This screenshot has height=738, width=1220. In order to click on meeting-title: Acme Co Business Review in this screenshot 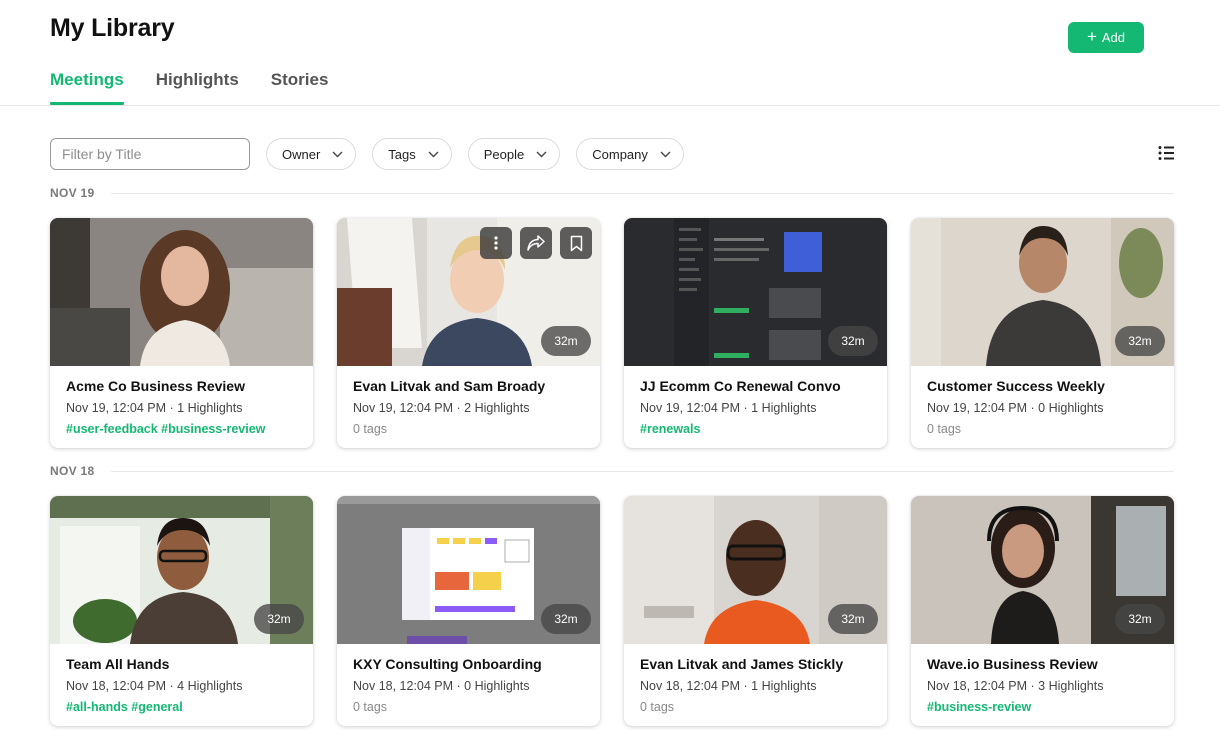, I will do `click(155, 386)`.